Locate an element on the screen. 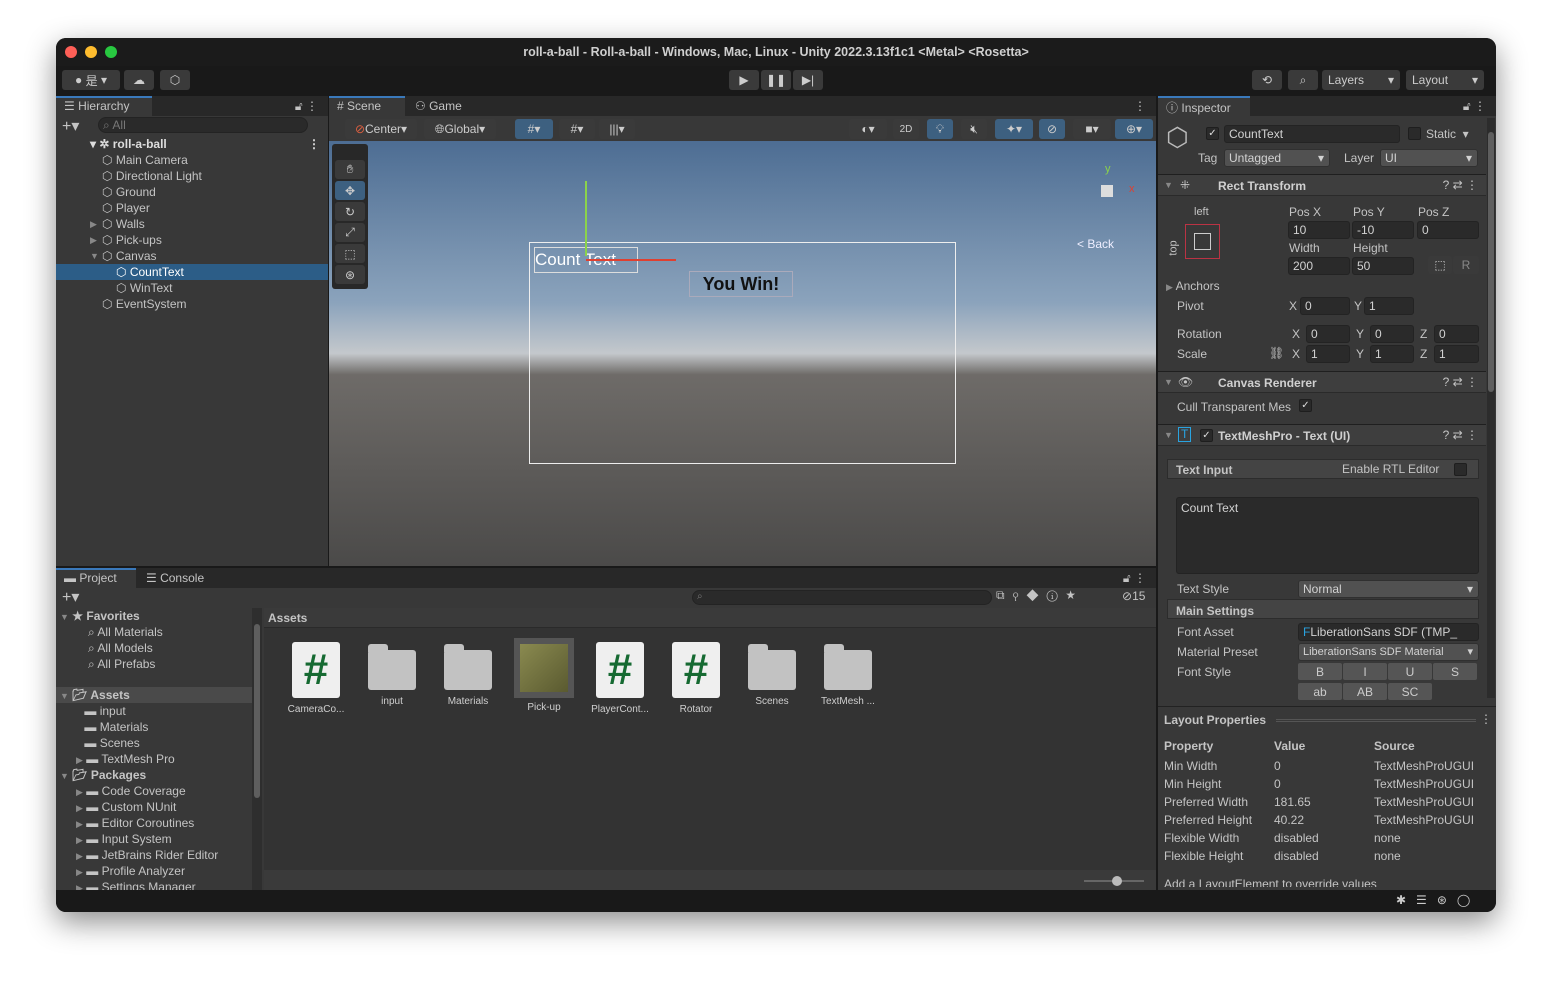 The width and height of the screenshot is (1552, 987). asset-item: Materials is located at coordinates (468, 674).